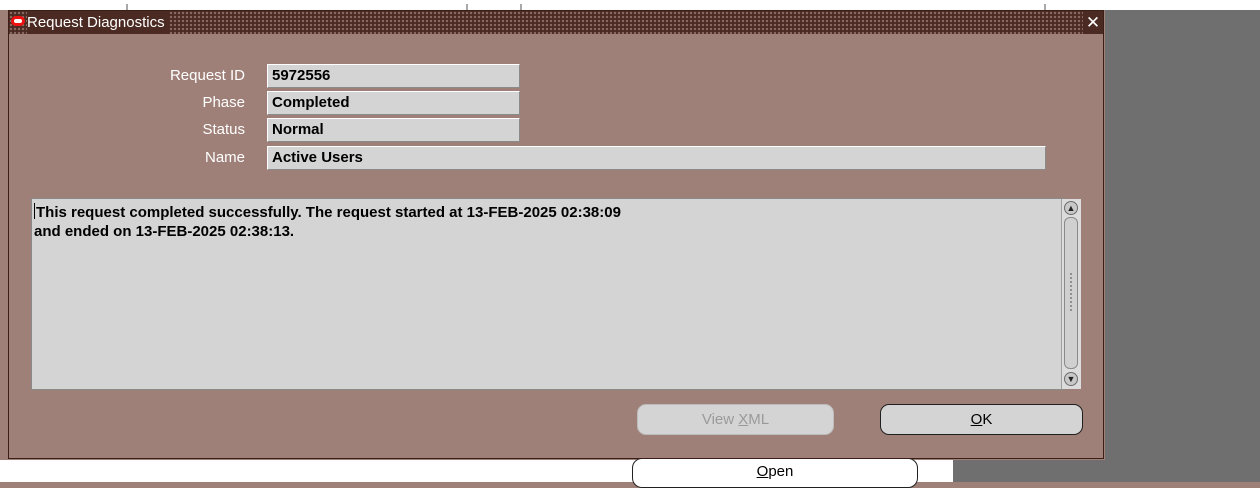  What do you see at coordinates (223, 102) in the screenshot?
I see `phase-label: Phase` at bounding box center [223, 102].